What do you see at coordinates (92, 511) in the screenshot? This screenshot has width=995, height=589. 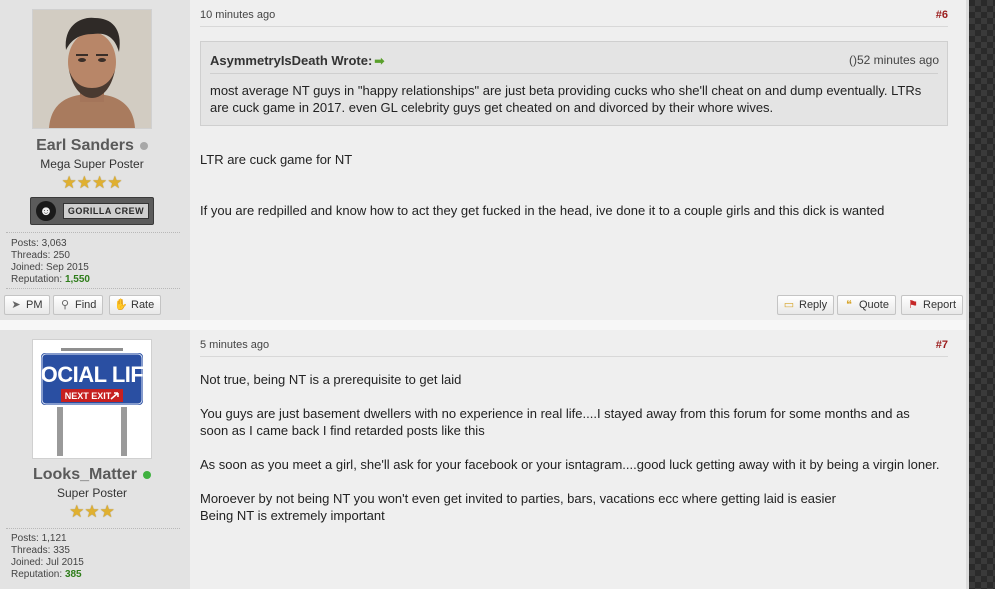 I see `user-rank-stars-icon: ★★★` at bounding box center [92, 511].